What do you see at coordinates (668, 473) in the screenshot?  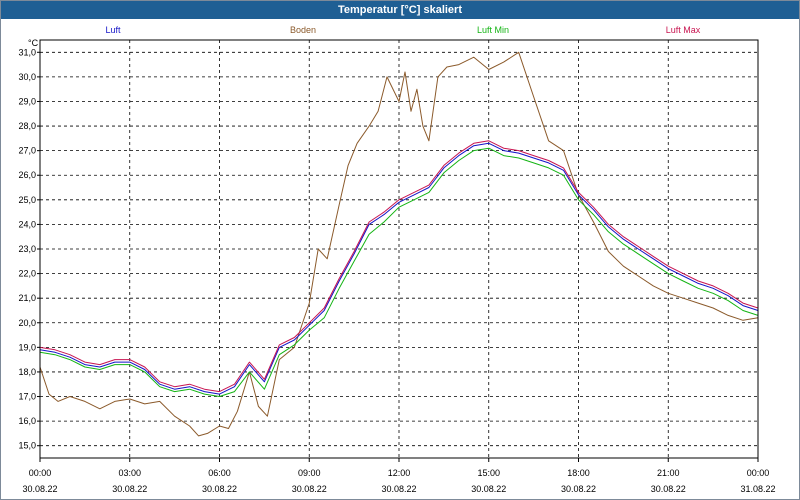 I see `x-tick-time: 21:00` at bounding box center [668, 473].